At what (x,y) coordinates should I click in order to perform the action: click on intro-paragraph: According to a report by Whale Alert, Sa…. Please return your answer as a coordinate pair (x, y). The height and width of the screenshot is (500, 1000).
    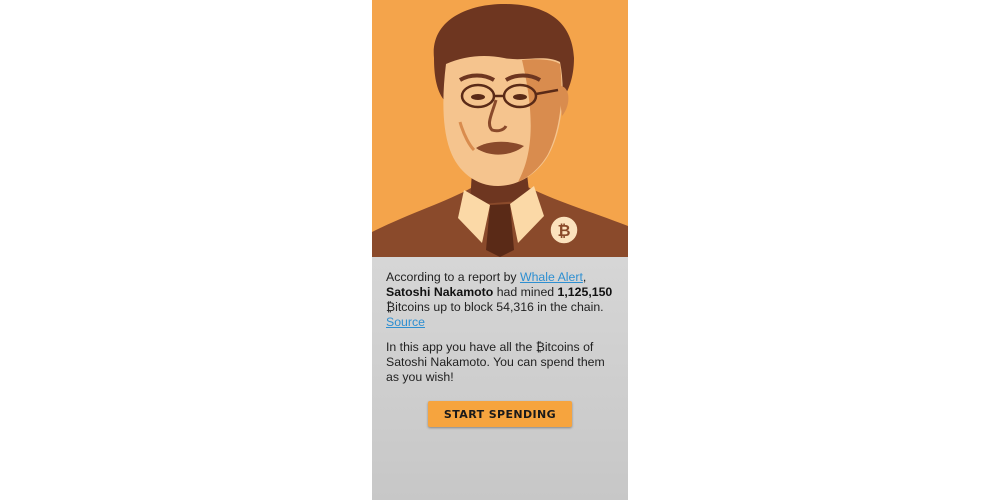
    Looking at the image, I should click on (502, 300).